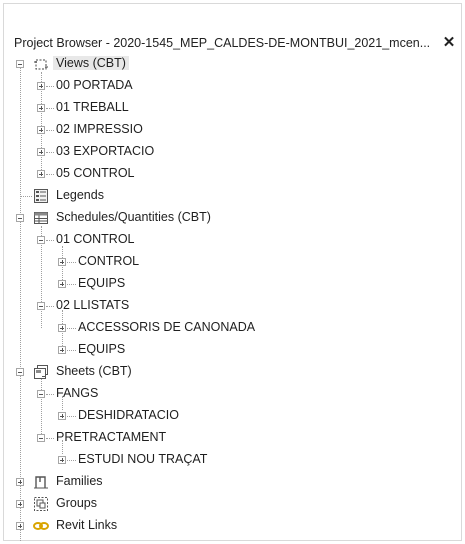  What do you see at coordinates (91, 63) in the screenshot?
I see `node-label: Views (CBT)` at bounding box center [91, 63].